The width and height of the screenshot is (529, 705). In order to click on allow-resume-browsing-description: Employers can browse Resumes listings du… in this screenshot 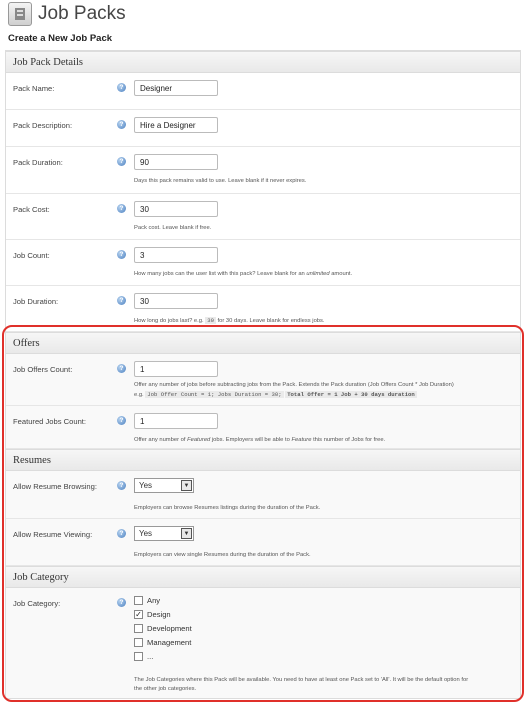, I will do `click(227, 508)`.